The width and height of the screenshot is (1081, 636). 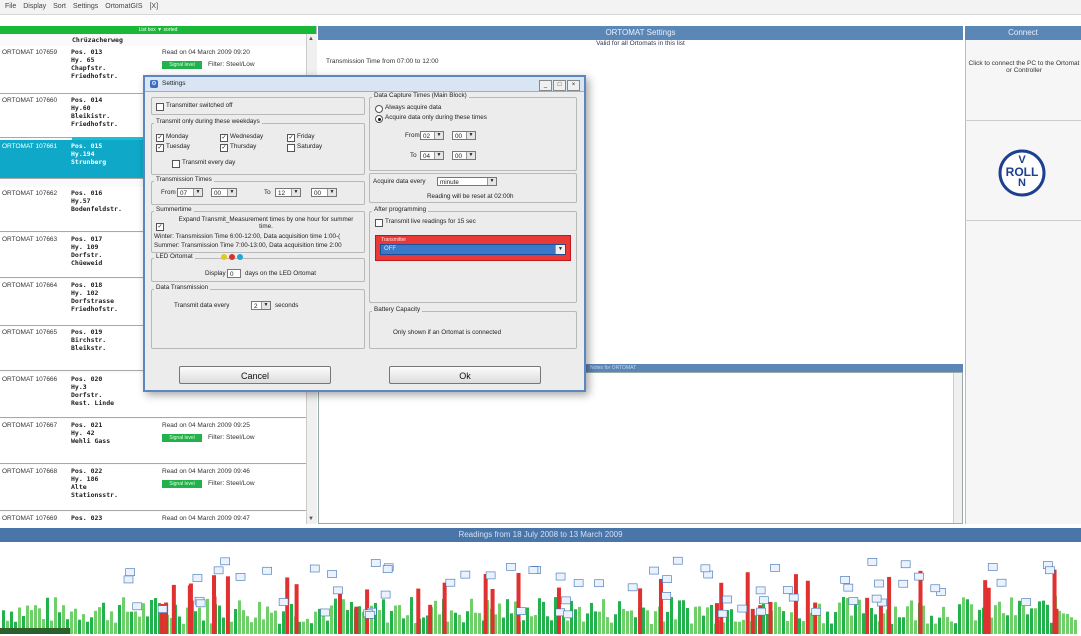 What do you see at coordinates (87, 518) in the screenshot?
I see `position-name: Pos. 023` at bounding box center [87, 518].